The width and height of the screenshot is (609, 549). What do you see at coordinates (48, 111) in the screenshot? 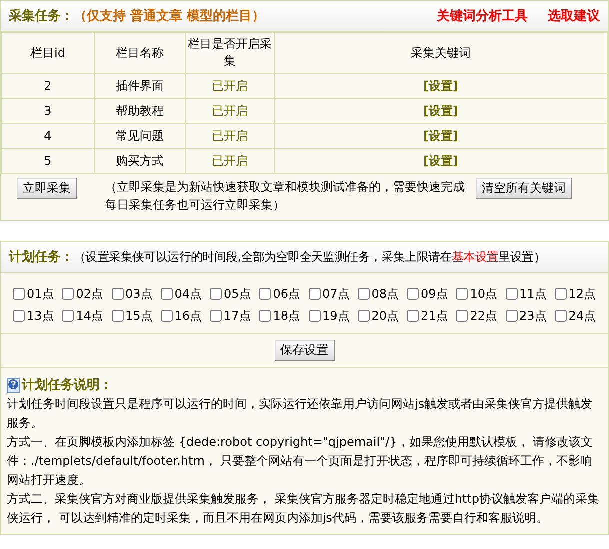
I see `table-cell: 3` at bounding box center [48, 111].